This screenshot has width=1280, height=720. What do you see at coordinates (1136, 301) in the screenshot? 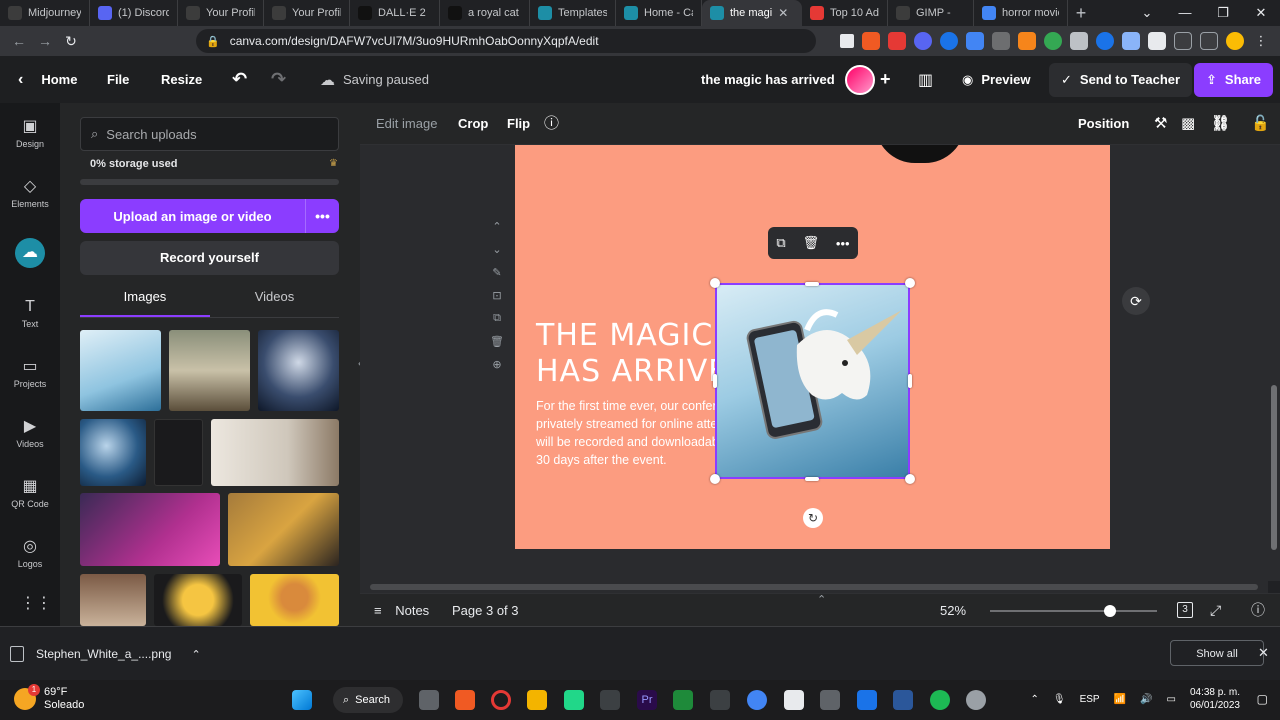
I see `refresh-icon: ⟳` at bounding box center [1136, 301].